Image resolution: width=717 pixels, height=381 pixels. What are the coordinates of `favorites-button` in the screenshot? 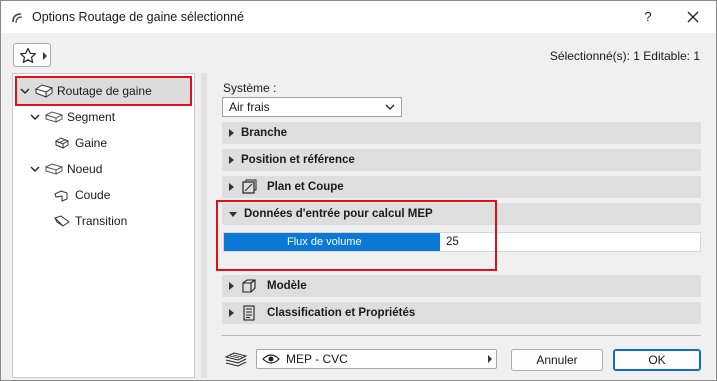 It's located at (32, 55).